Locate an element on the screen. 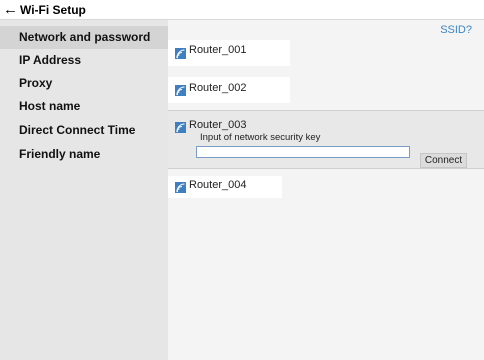 The image size is (484, 360). security-key-label: Input of network security key is located at coordinates (260, 137).